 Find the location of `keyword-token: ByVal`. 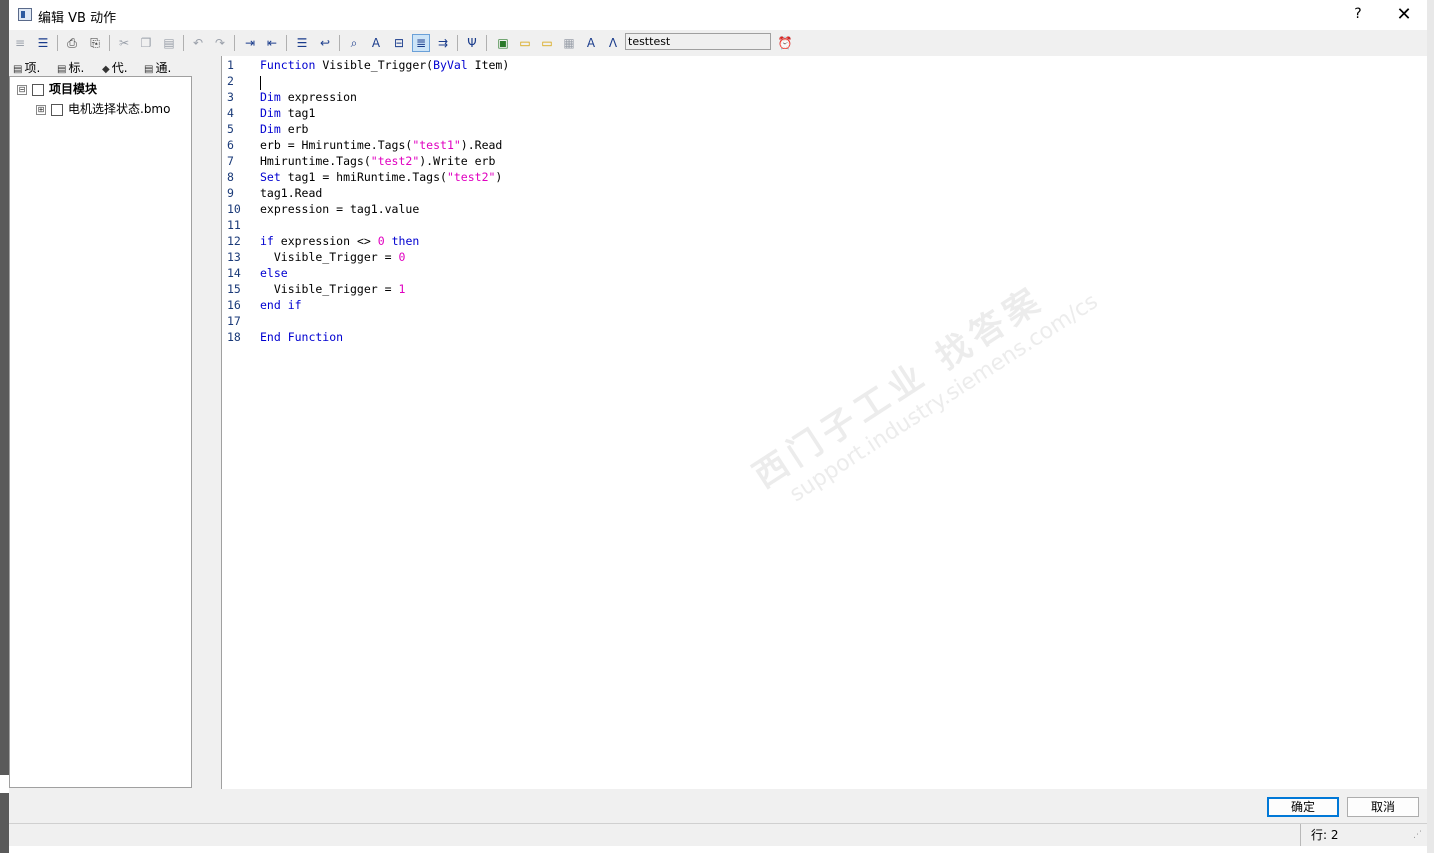

keyword-token: ByVal is located at coordinates (450, 65).